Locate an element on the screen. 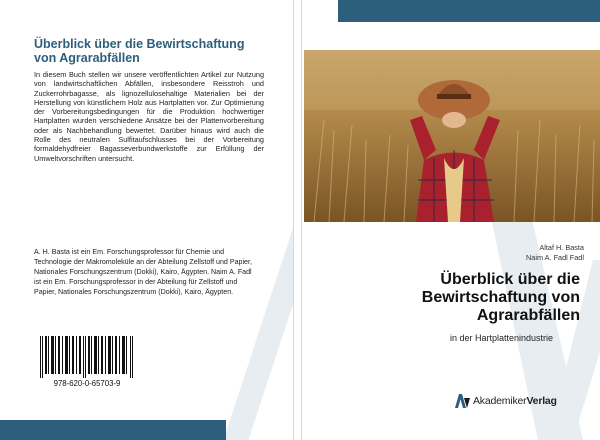 Image resolution: width=600 pixels, height=440 pixels. barcode-bars is located at coordinates (86, 357).